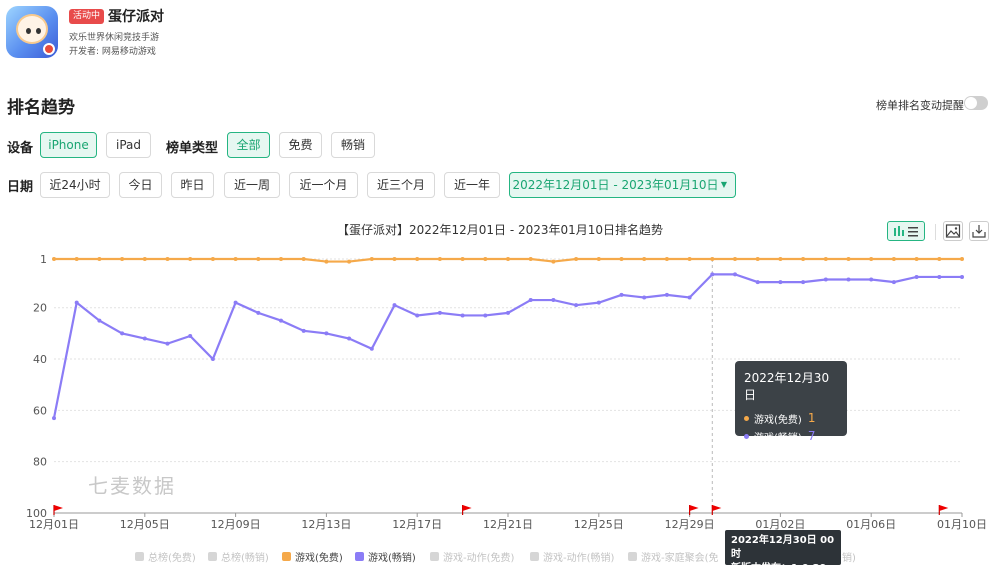  I want to click on release-marker-version: 新版本发布：1.0.39, so click(779, 568).